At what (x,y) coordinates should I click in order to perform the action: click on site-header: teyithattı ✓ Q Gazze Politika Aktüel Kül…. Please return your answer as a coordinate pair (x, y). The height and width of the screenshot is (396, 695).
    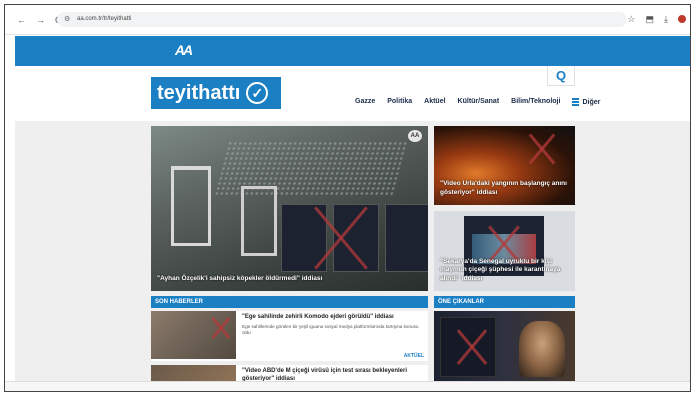
    Looking at the image, I should click on (352, 93).